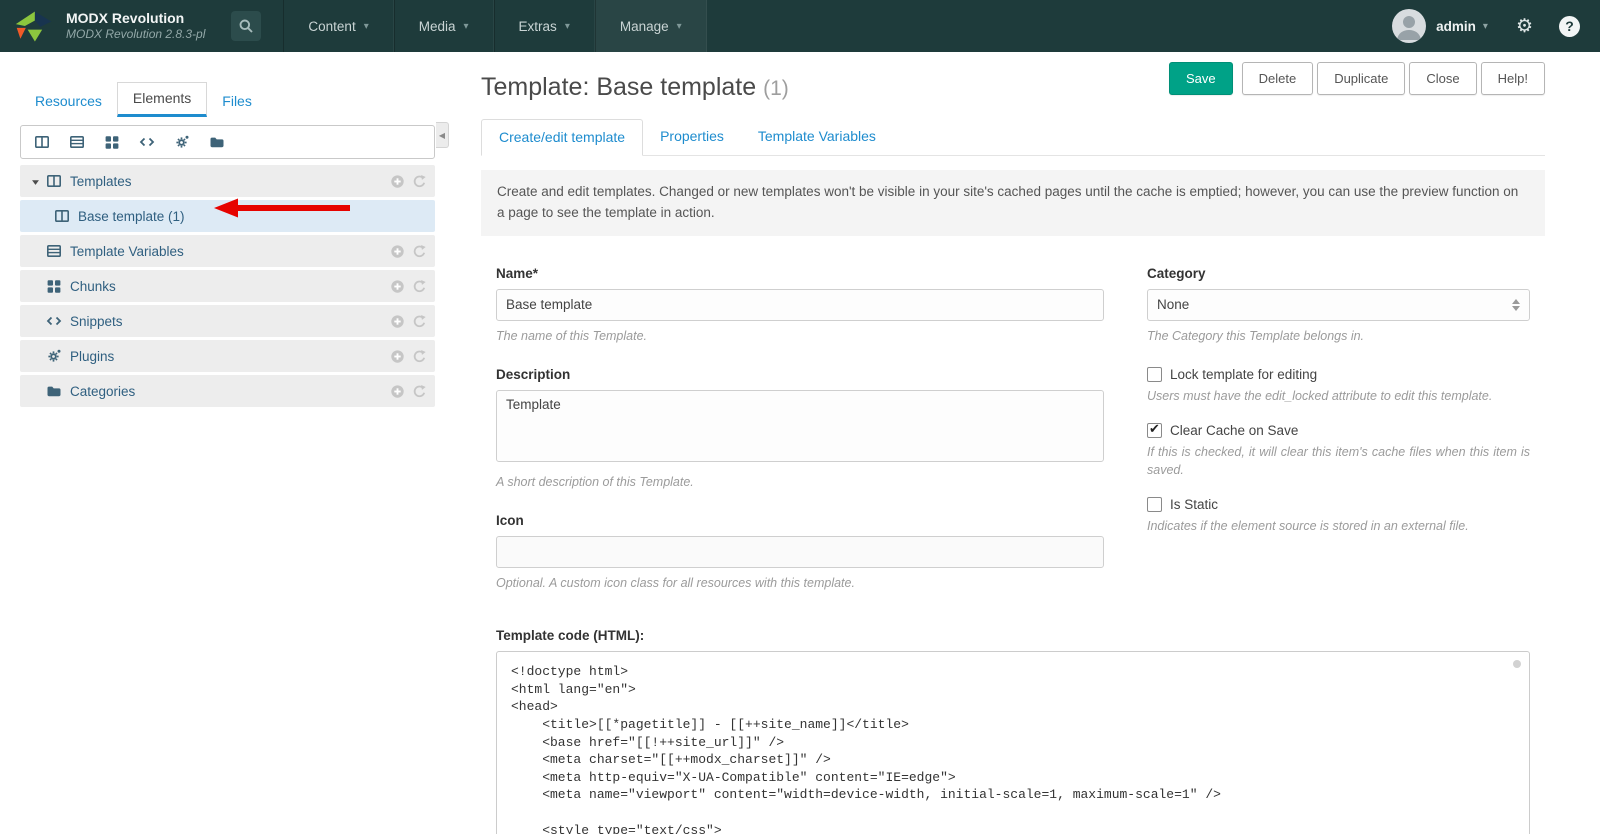  I want to click on brand: MODX Revolution MODX Revolution 2.8.3-pl, so click(135, 26).